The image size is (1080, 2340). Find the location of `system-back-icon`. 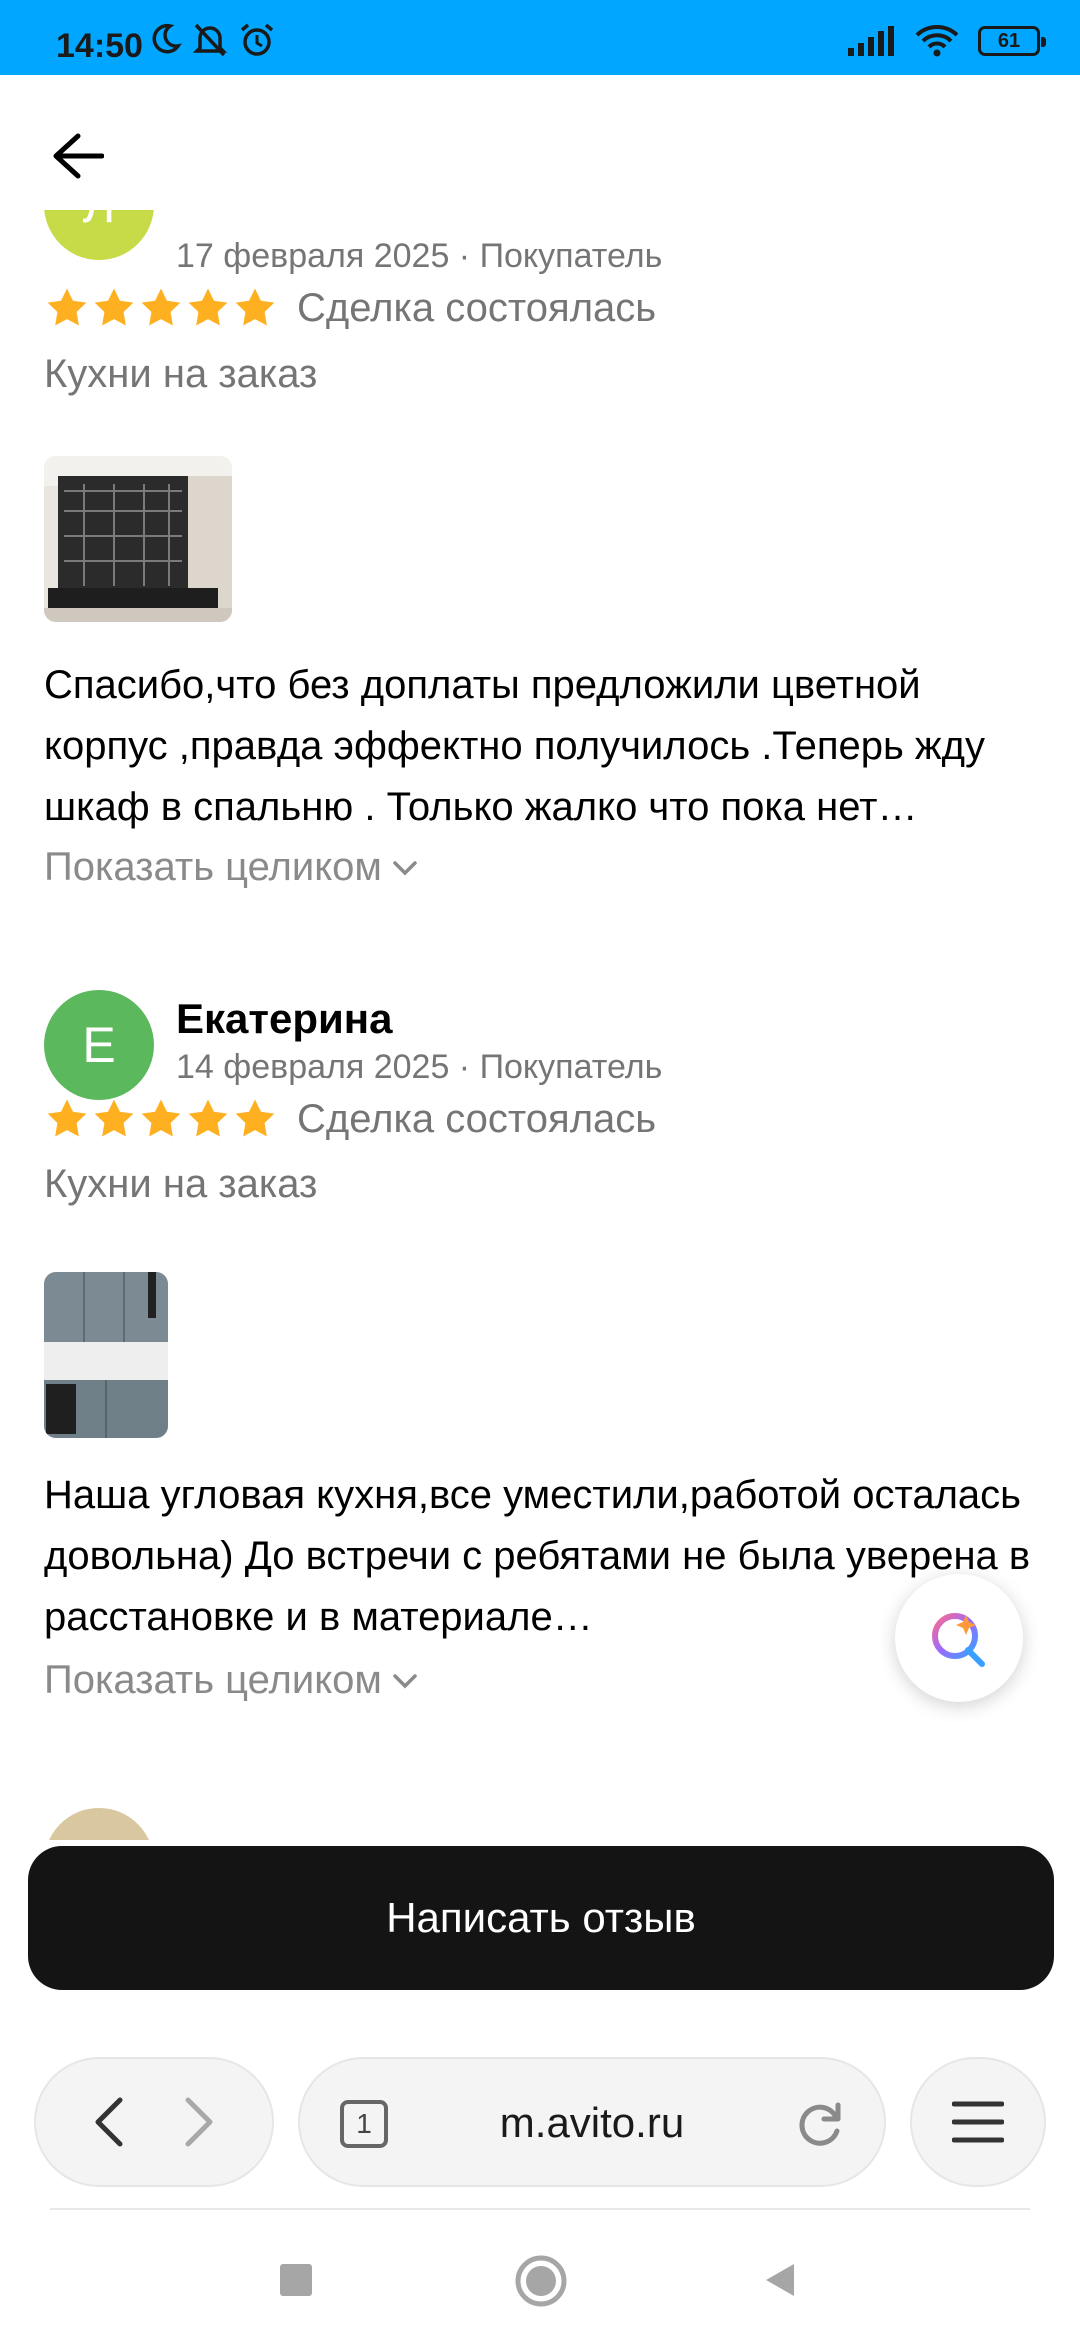

system-back-icon is located at coordinates (780, 2280).